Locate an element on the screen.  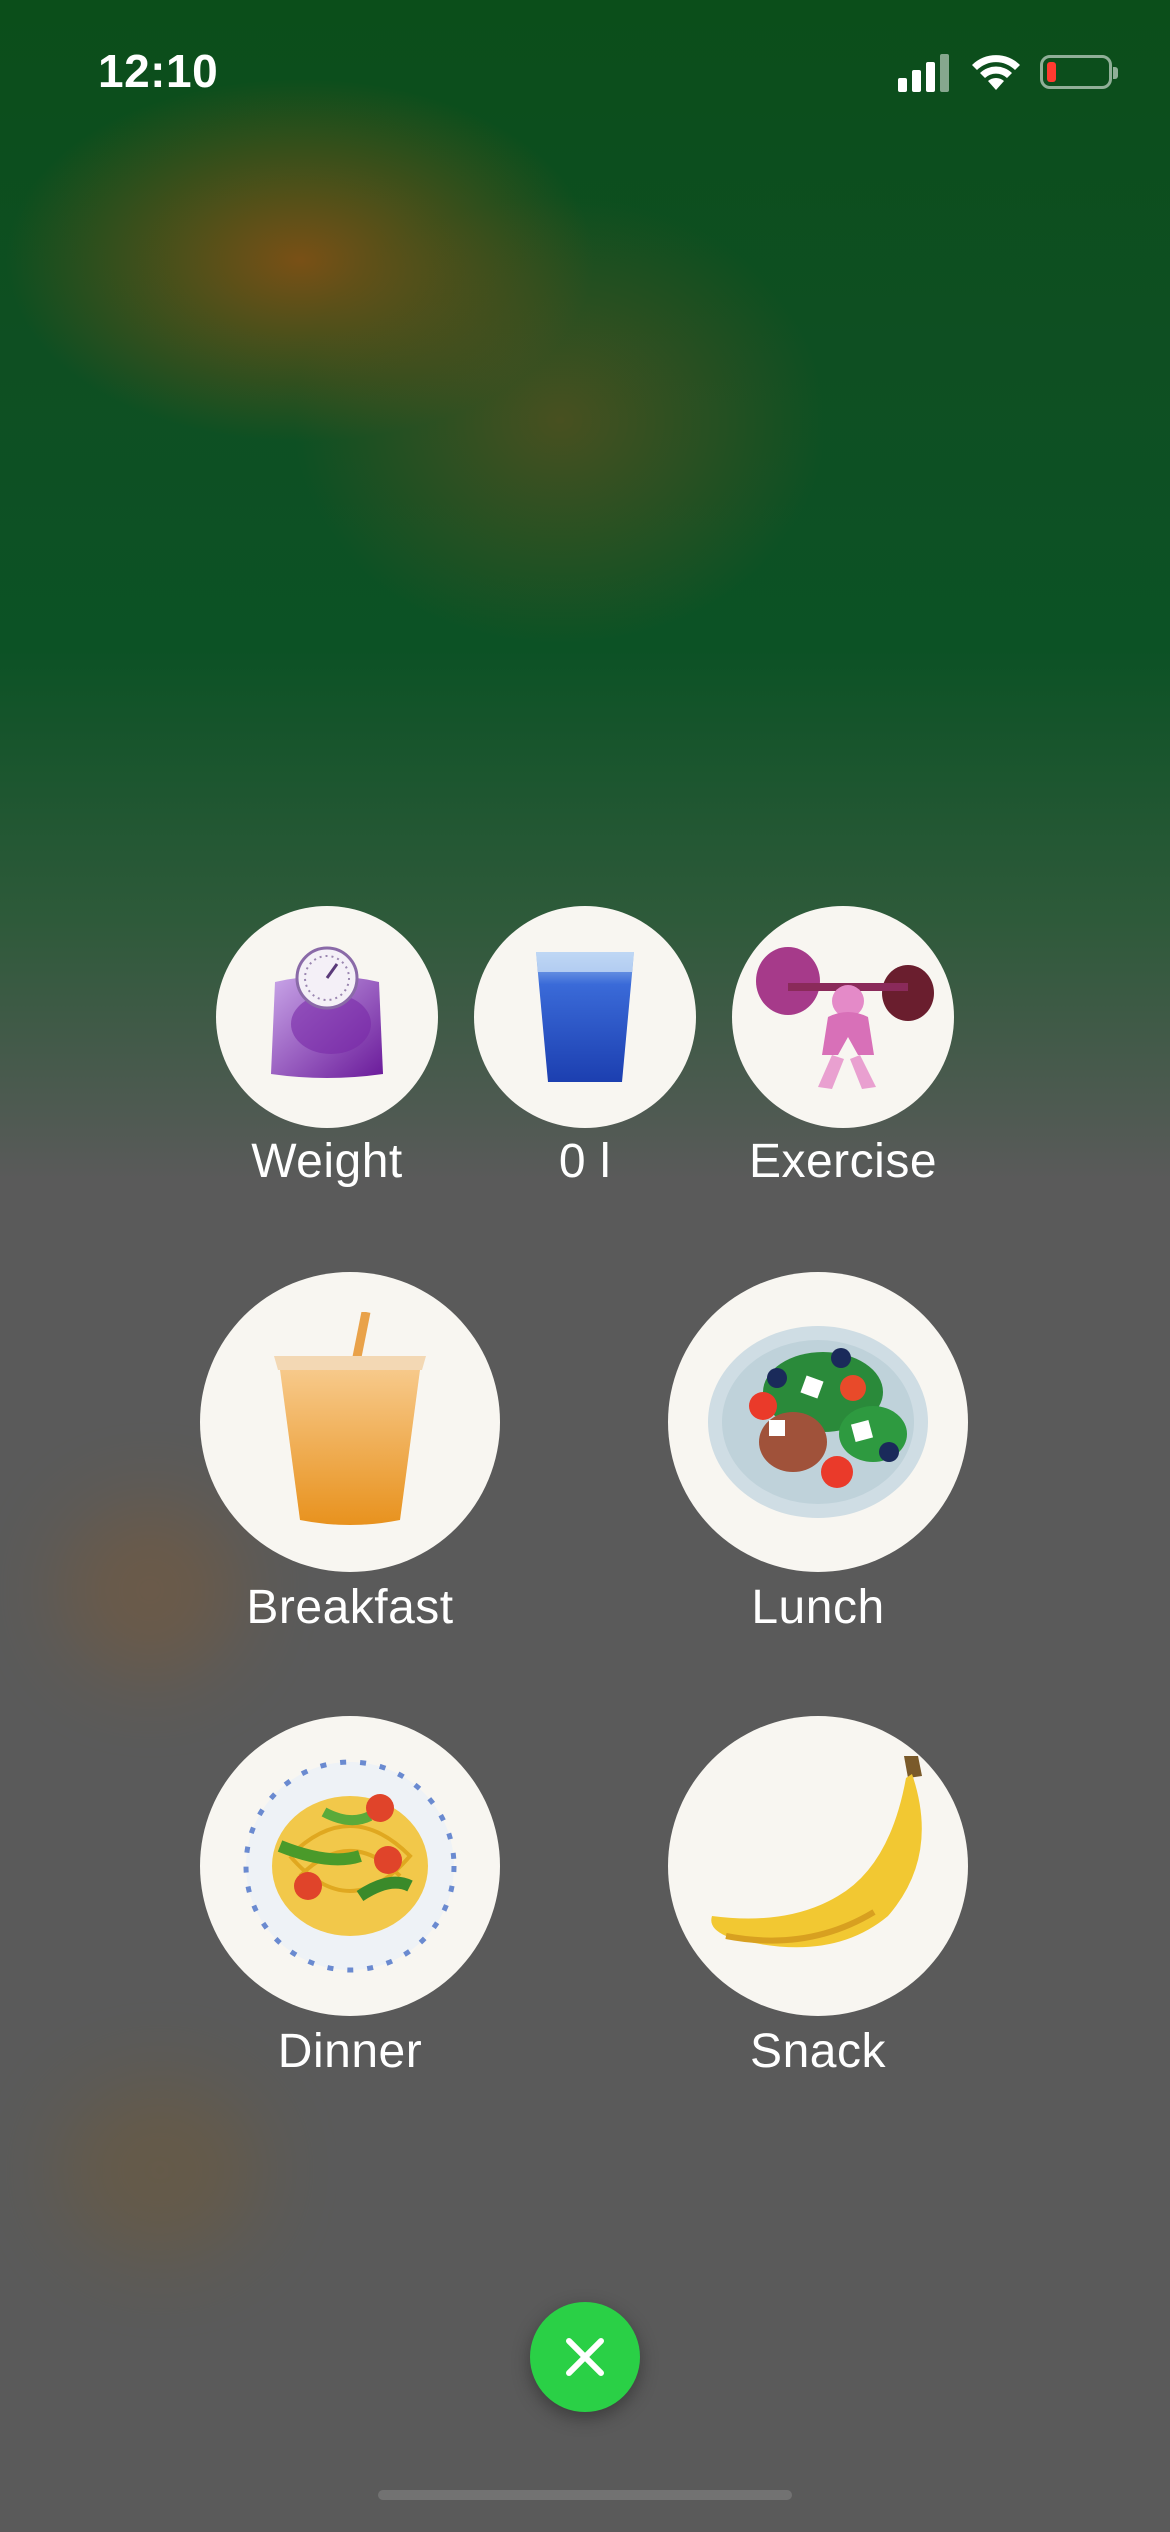
breakfast-label: Breakfast is located at coordinates (350, 1607).